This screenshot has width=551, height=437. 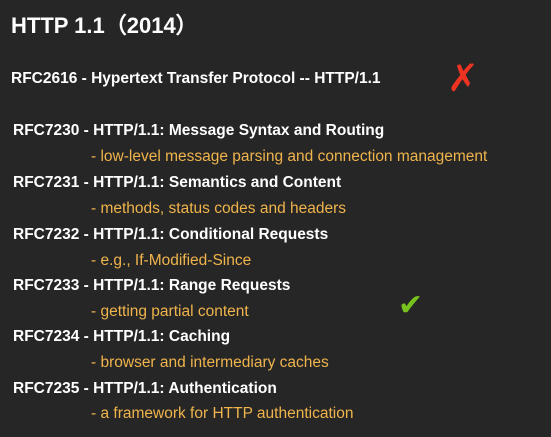 I want to click on rfc7232-title: RFC7232 - HTTP/1.1: Conditional Requests, so click(x=171, y=234).